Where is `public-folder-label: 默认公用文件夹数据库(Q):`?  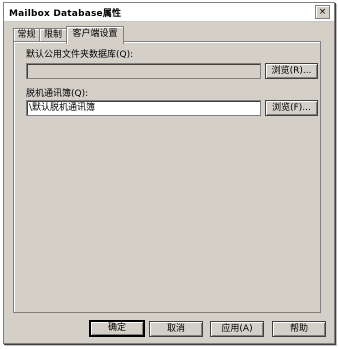 public-folder-label: 默认公用文件夹数据库(Q): is located at coordinates (80, 55).